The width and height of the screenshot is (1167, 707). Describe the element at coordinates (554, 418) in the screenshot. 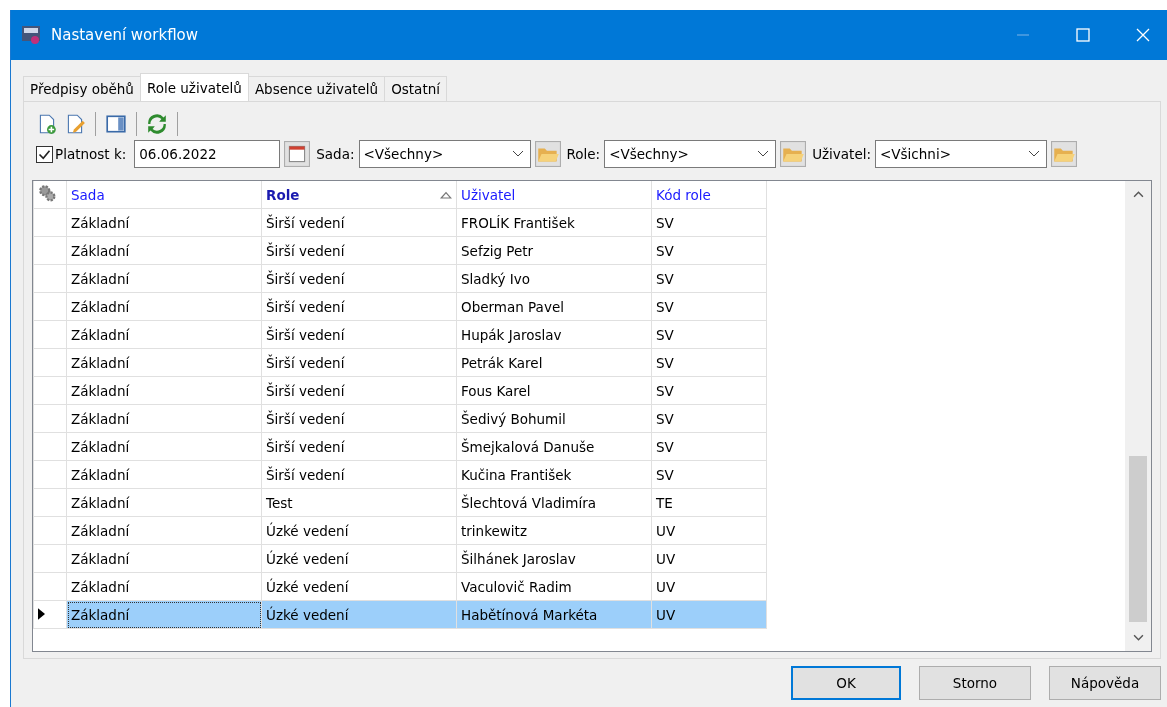

I see `table-cell: Šedivý Bohumil` at that location.